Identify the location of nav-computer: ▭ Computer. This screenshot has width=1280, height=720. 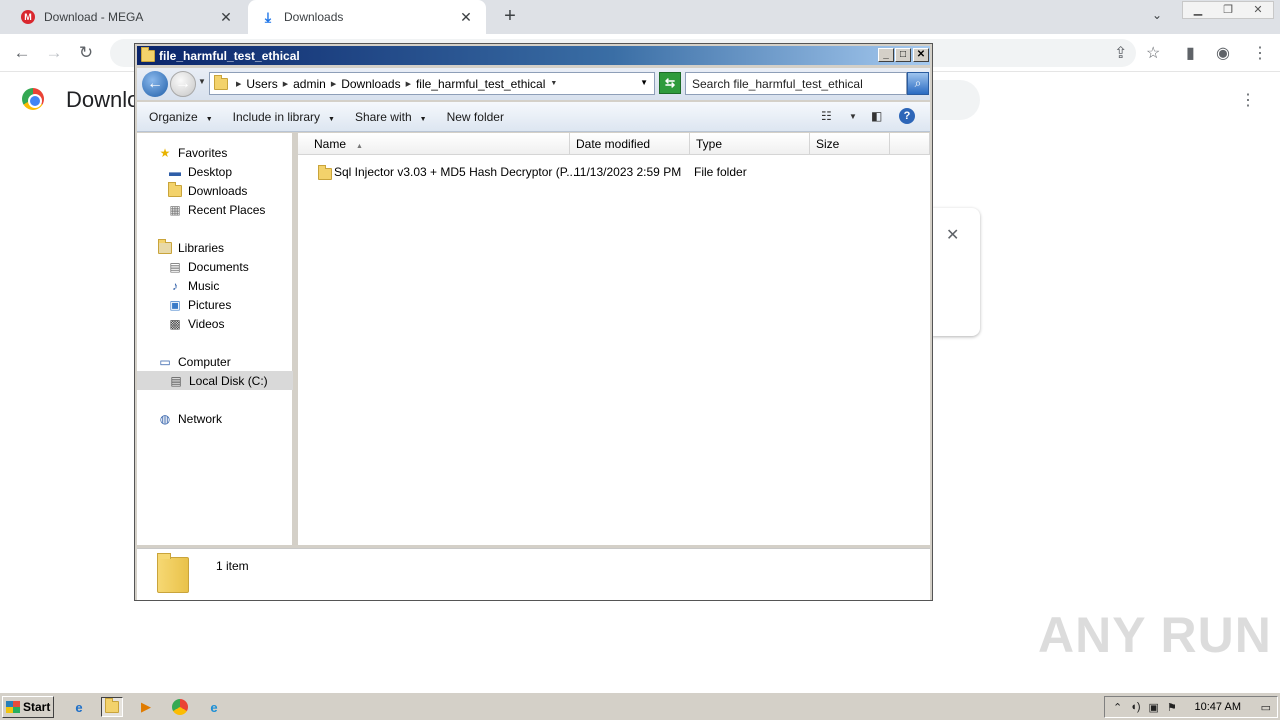
(193, 361).